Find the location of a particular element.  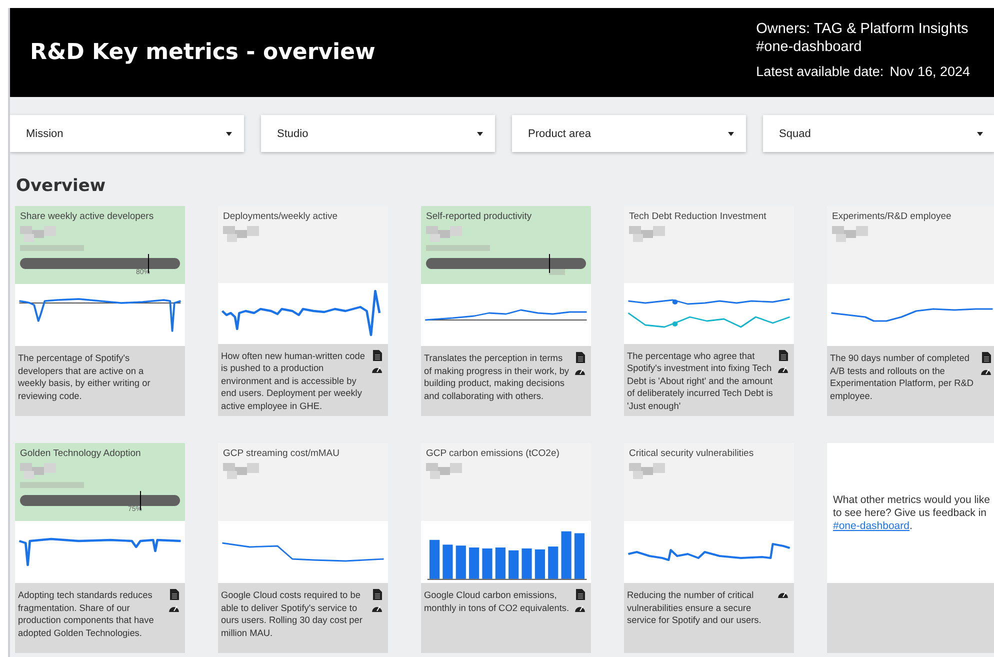

metric-title: Tech Debt Reduction Investment is located at coordinates (697, 216).